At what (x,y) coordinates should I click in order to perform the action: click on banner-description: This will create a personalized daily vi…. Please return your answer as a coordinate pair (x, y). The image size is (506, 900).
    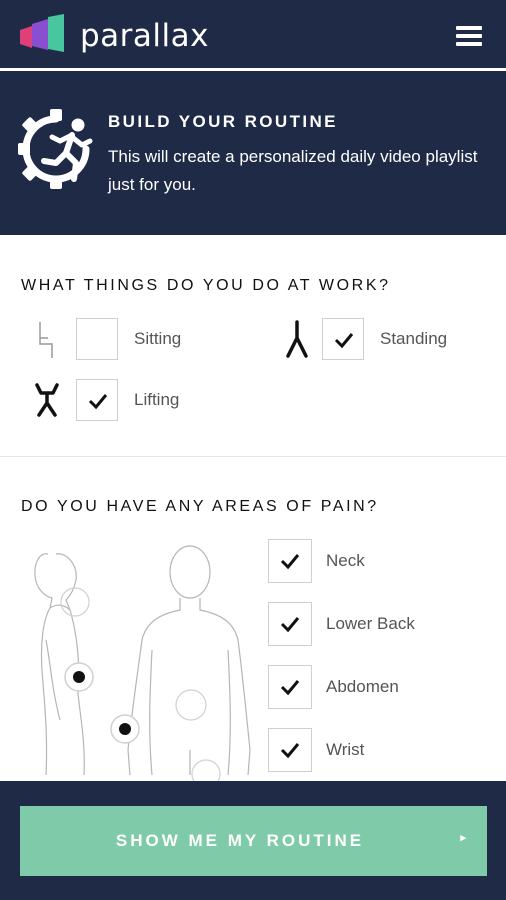
    Looking at the image, I should click on (293, 170).